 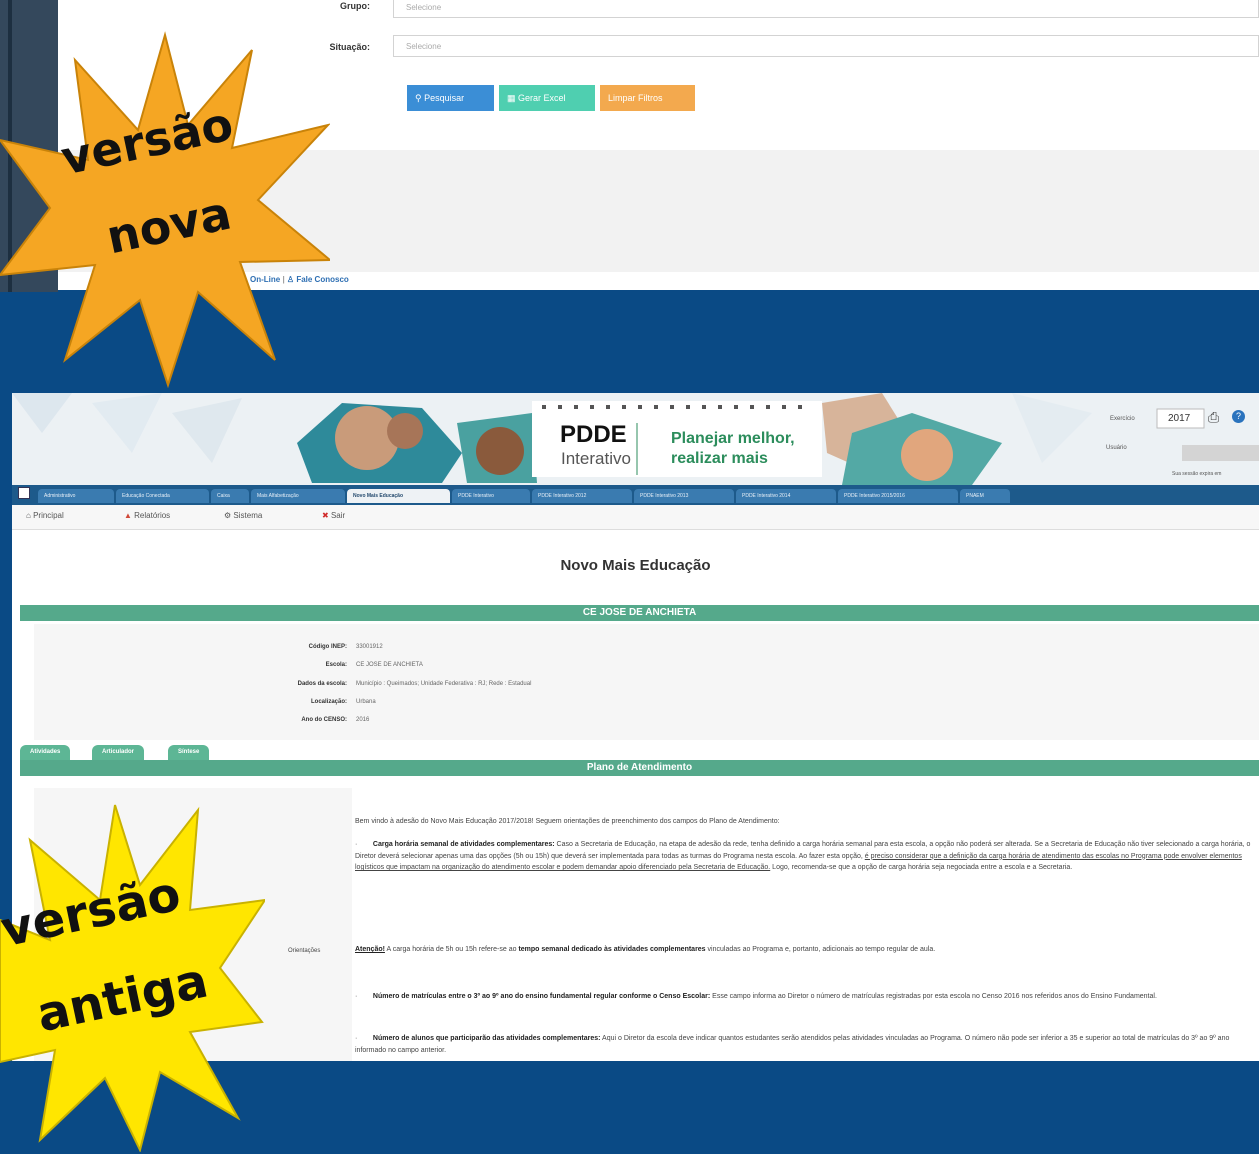 What do you see at coordinates (24, 493) in the screenshot?
I see `menu-toggle-icon` at bounding box center [24, 493].